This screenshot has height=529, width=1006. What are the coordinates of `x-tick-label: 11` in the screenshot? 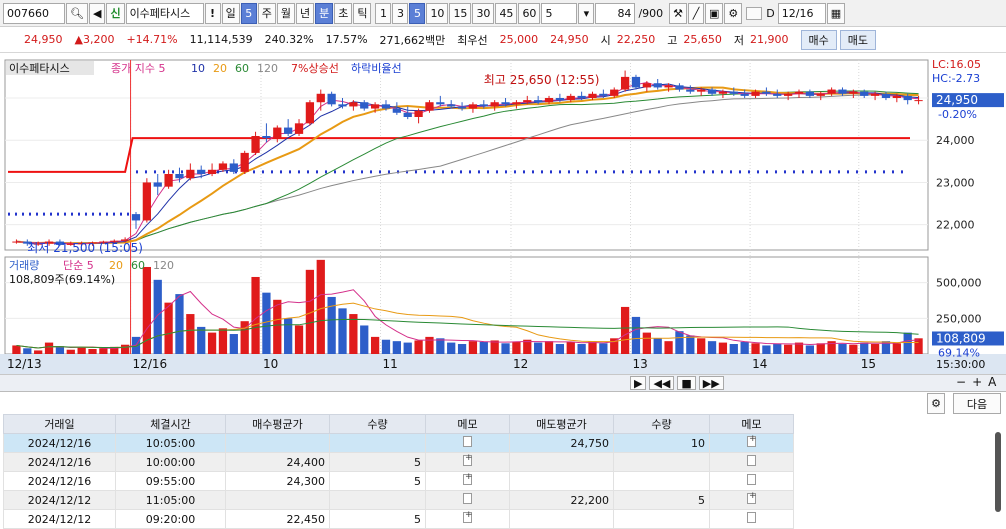 It's located at (390, 364).